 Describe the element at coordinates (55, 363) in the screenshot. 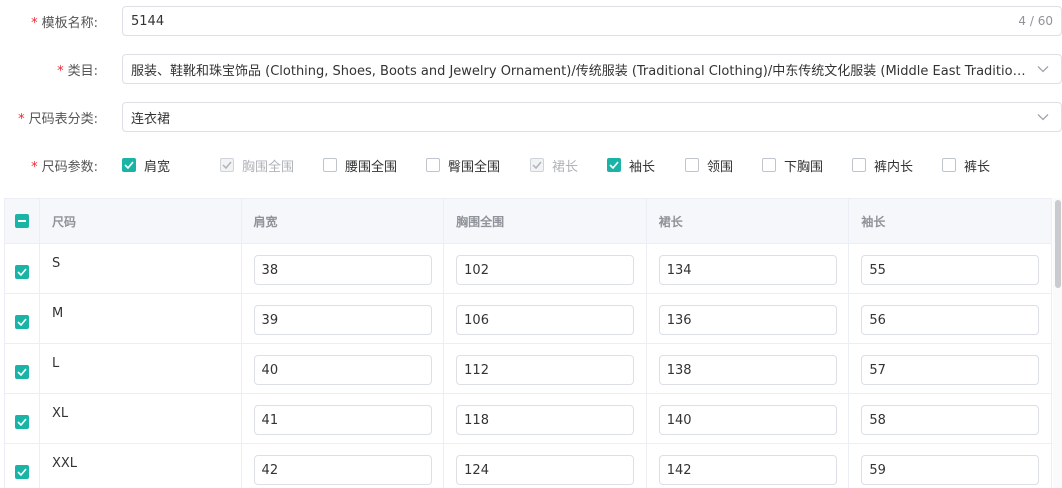

I see `size-label: L` at that location.